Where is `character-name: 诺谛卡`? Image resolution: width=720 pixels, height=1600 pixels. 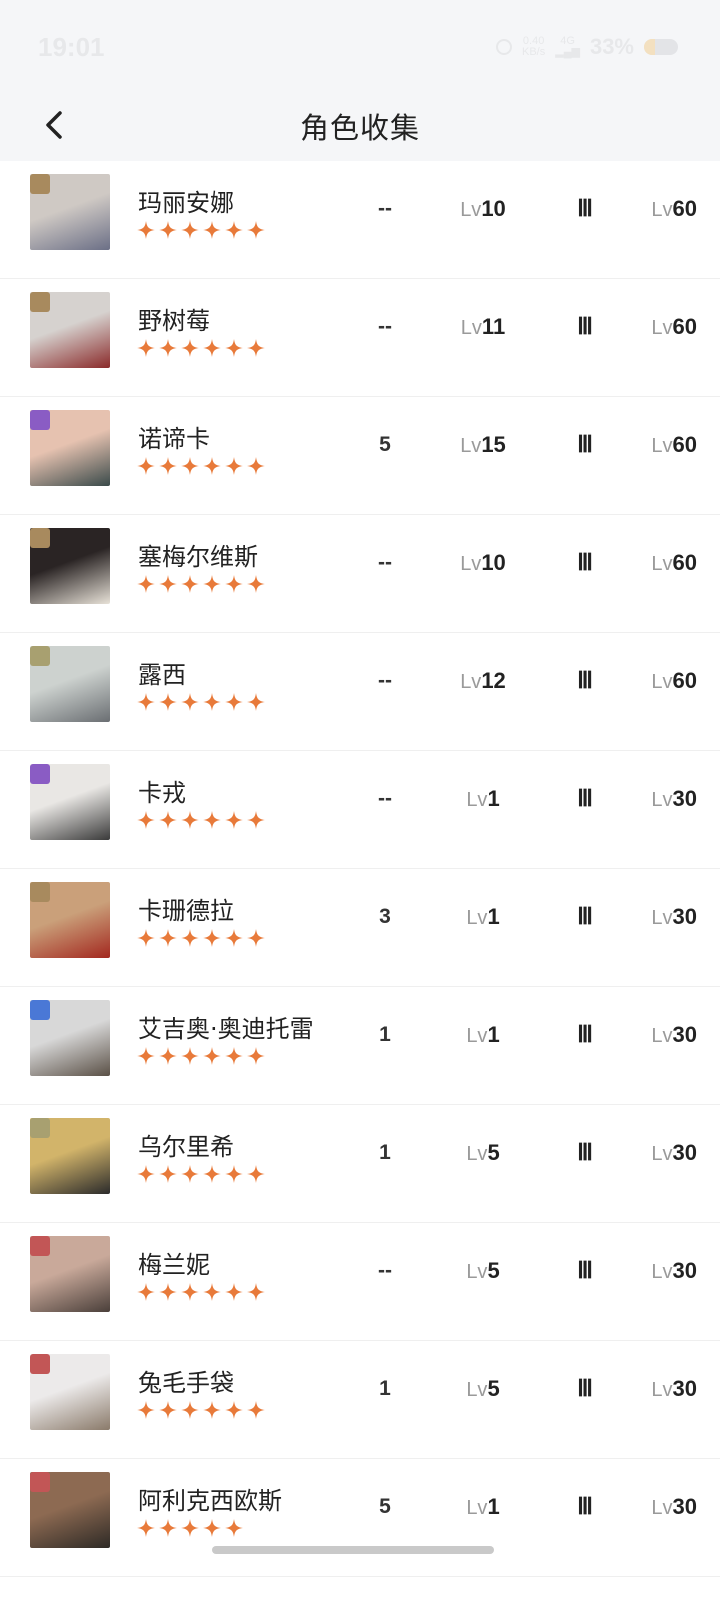 character-name: 诺谛卡 is located at coordinates (174, 439).